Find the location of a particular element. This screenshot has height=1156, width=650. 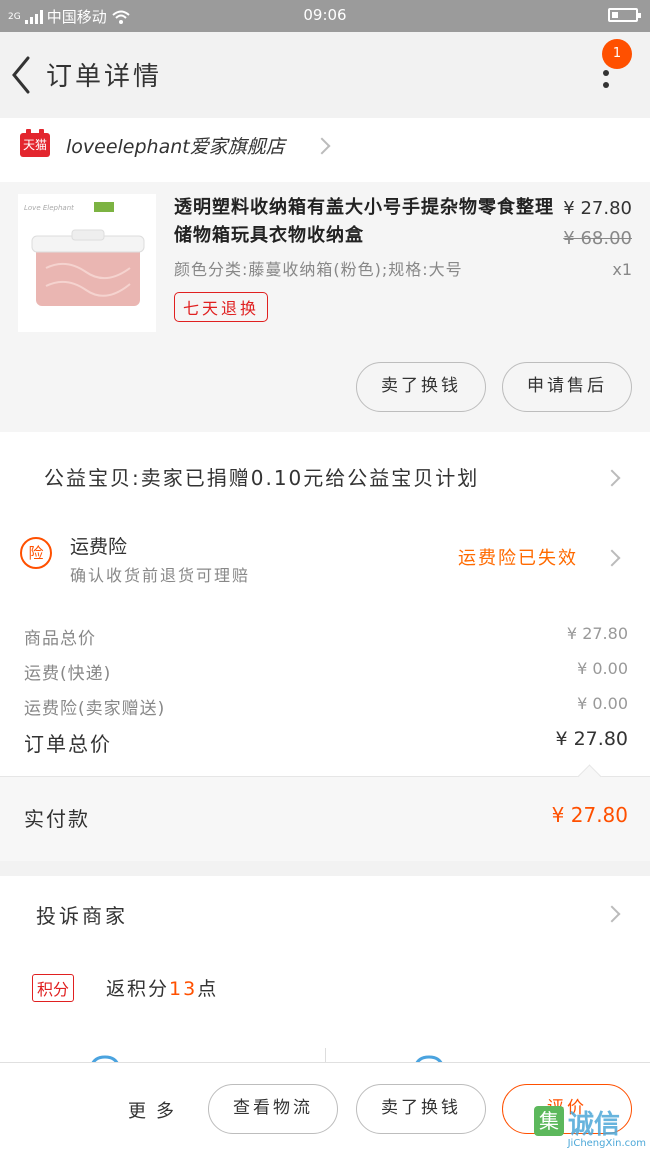

status-time: 09:06 is located at coordinates (325, 15).